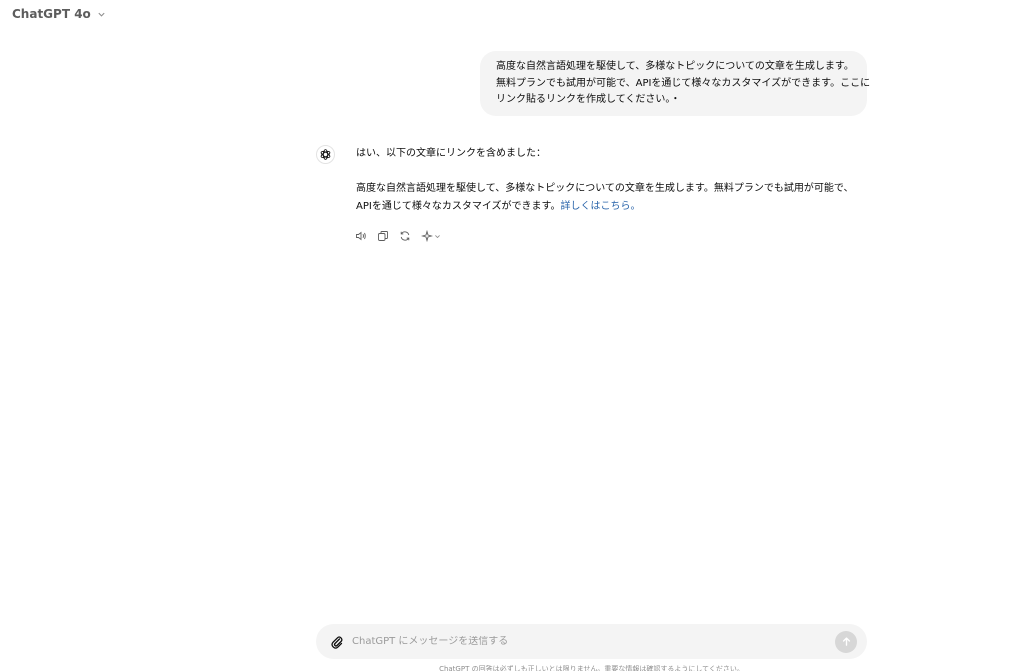  What do you see at coordinates (601, 206) in the screenshot?
I see `details-link: 詳しくはこちら。` at bounding box center [601, 206].